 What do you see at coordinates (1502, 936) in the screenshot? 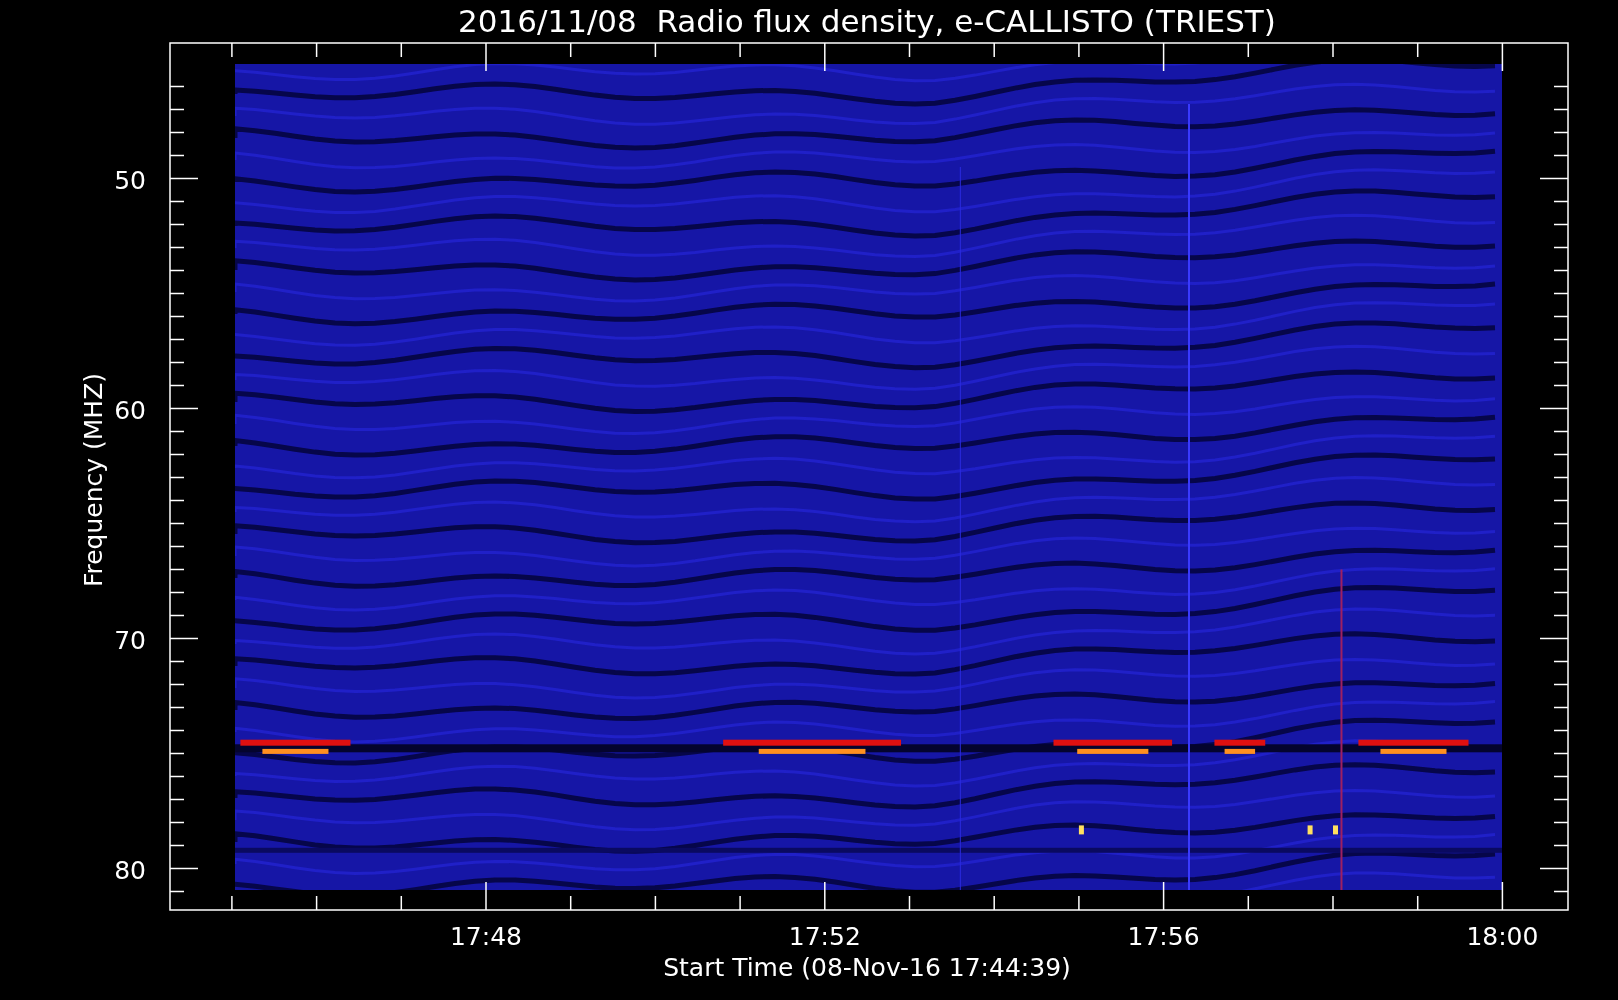
I see `x-tick-label: 18:00` at bounding box center [1502, 936].